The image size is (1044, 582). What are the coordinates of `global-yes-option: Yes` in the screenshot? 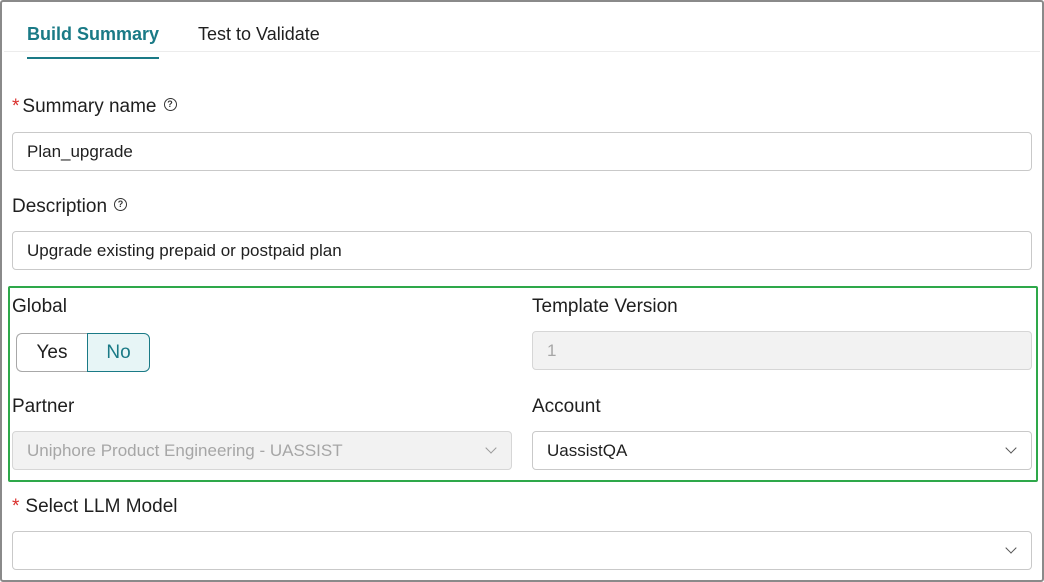 It's located at (51, 352).